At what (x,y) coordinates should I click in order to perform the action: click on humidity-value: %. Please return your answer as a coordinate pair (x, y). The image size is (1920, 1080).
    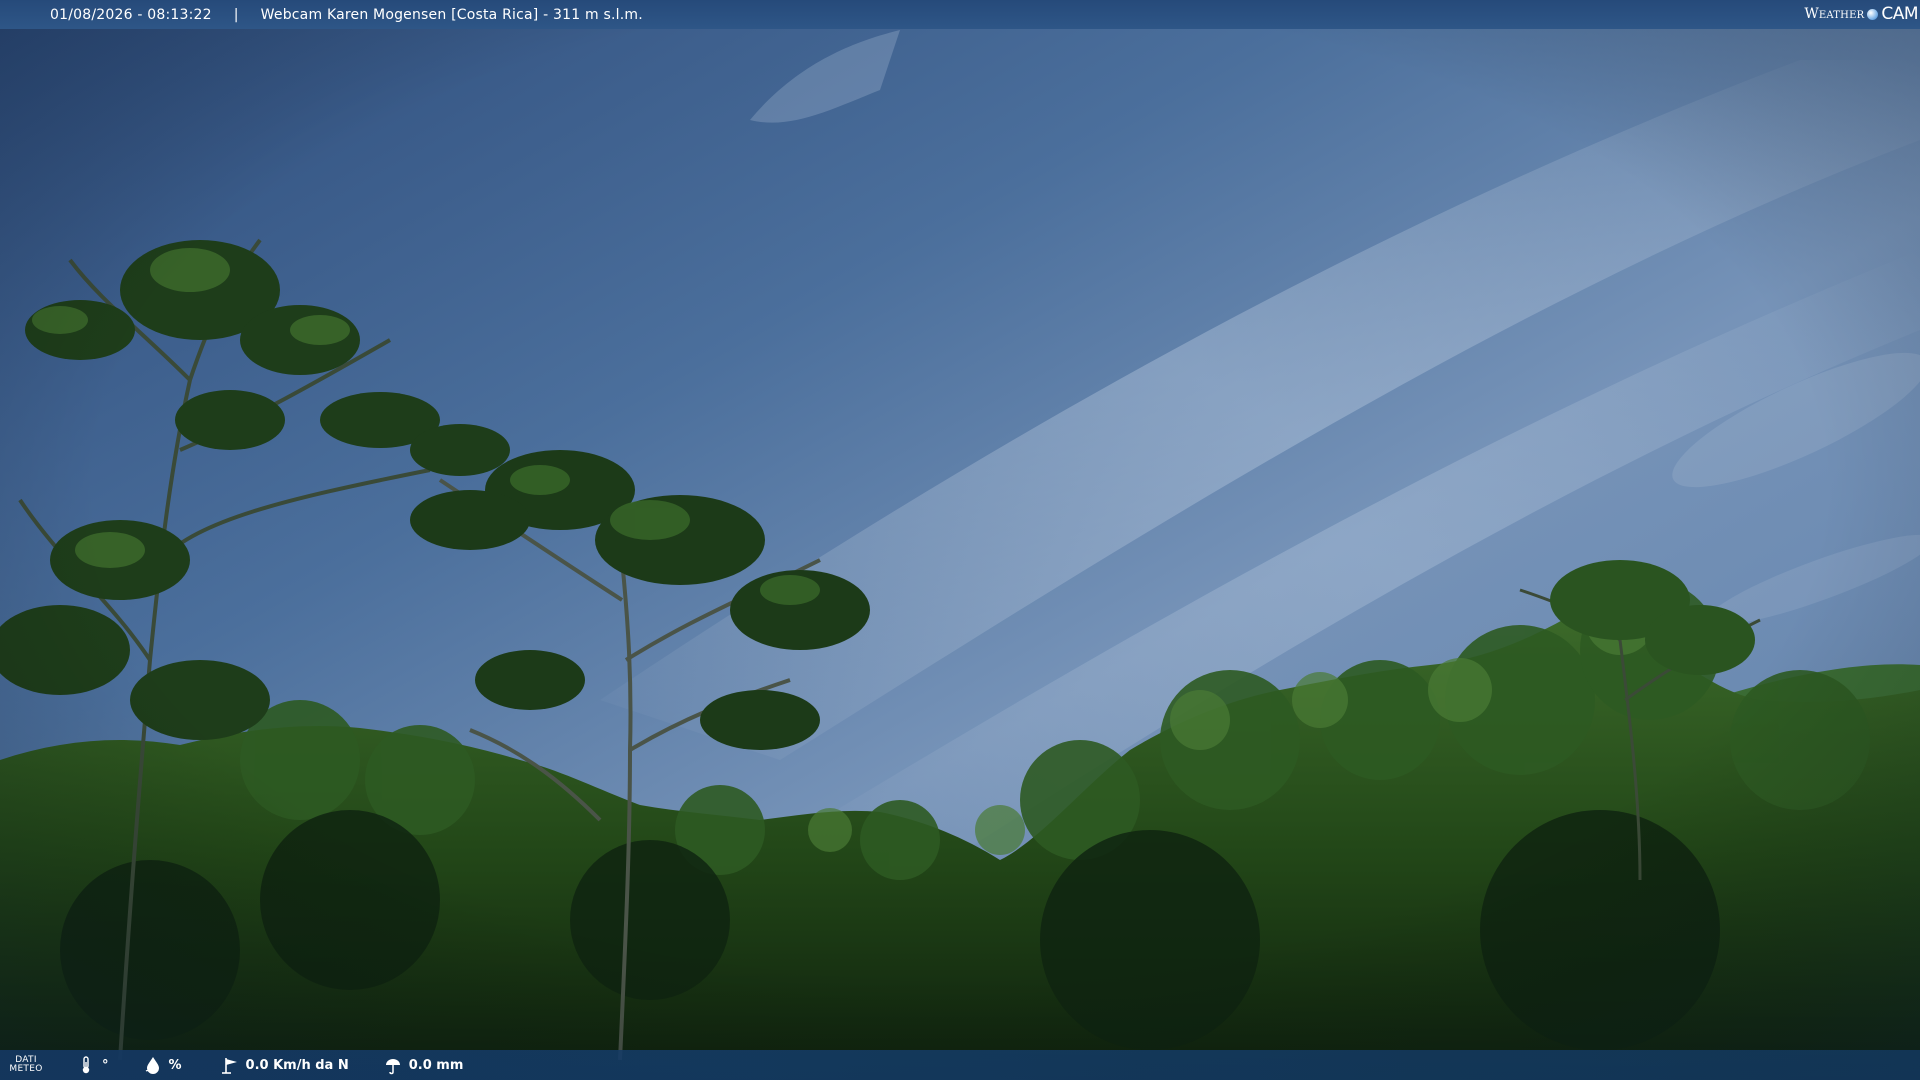
    Looking at the image, I should click on (175, 1065).